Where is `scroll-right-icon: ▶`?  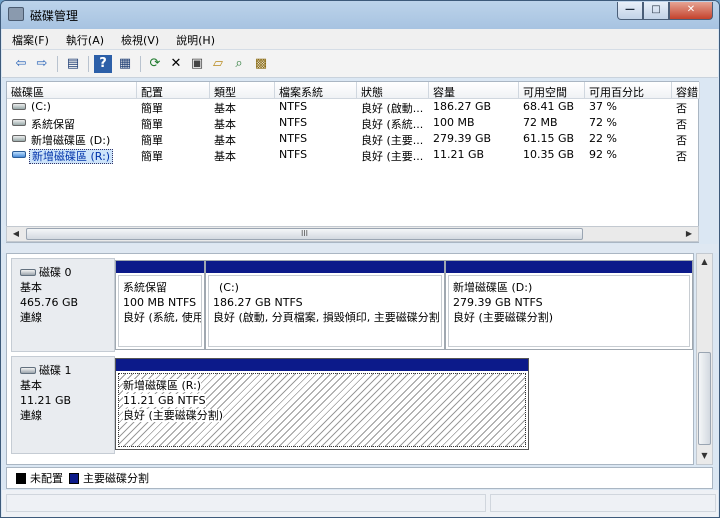
scroll-right-icon: ▶ is located at coordinates (689, 234).